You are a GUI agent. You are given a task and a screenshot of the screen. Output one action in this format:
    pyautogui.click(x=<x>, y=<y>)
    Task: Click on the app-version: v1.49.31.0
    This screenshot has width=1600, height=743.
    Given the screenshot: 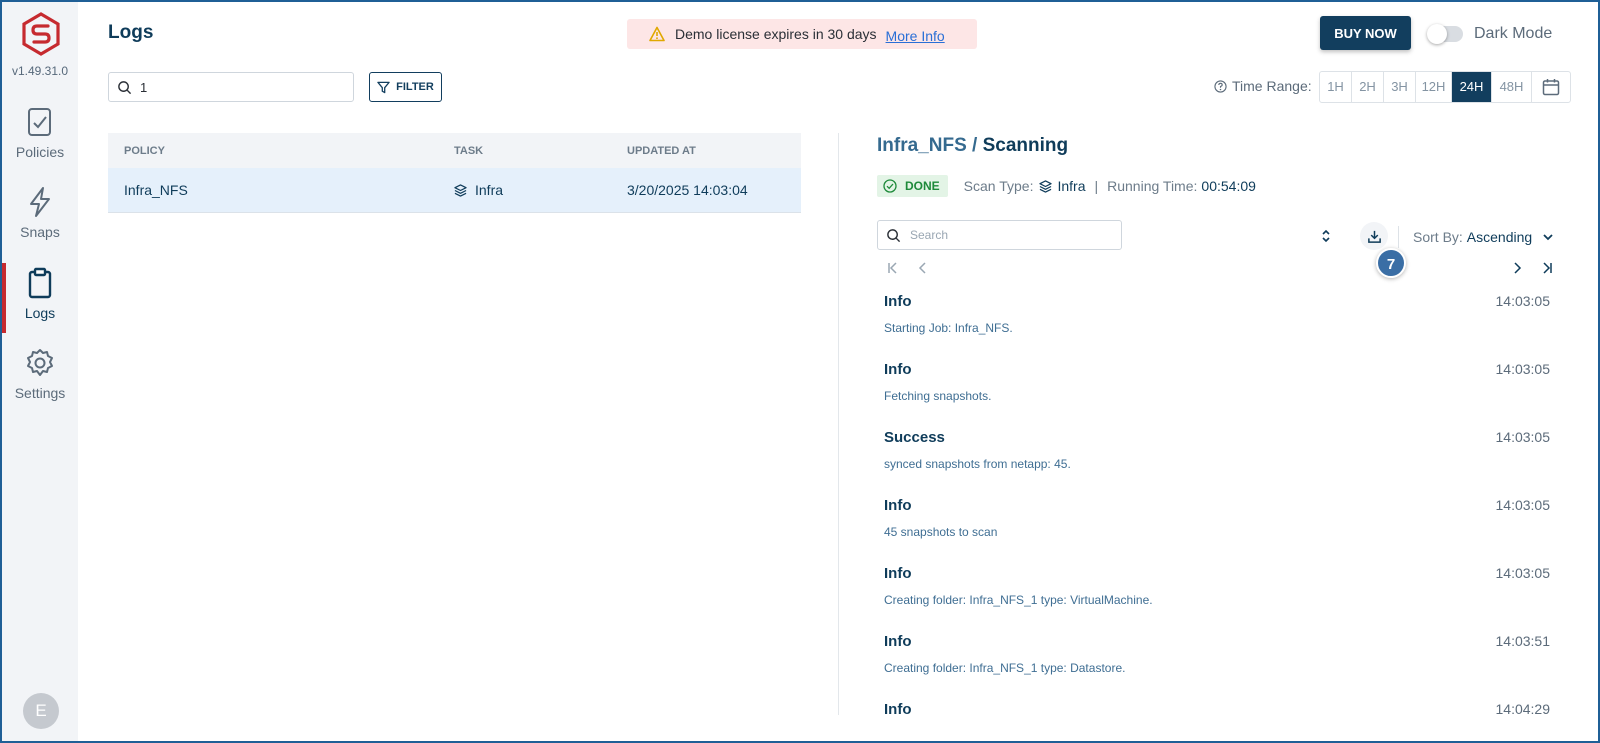 What is the action you would take?
    pyautogui.click(x=40, y=71)
    